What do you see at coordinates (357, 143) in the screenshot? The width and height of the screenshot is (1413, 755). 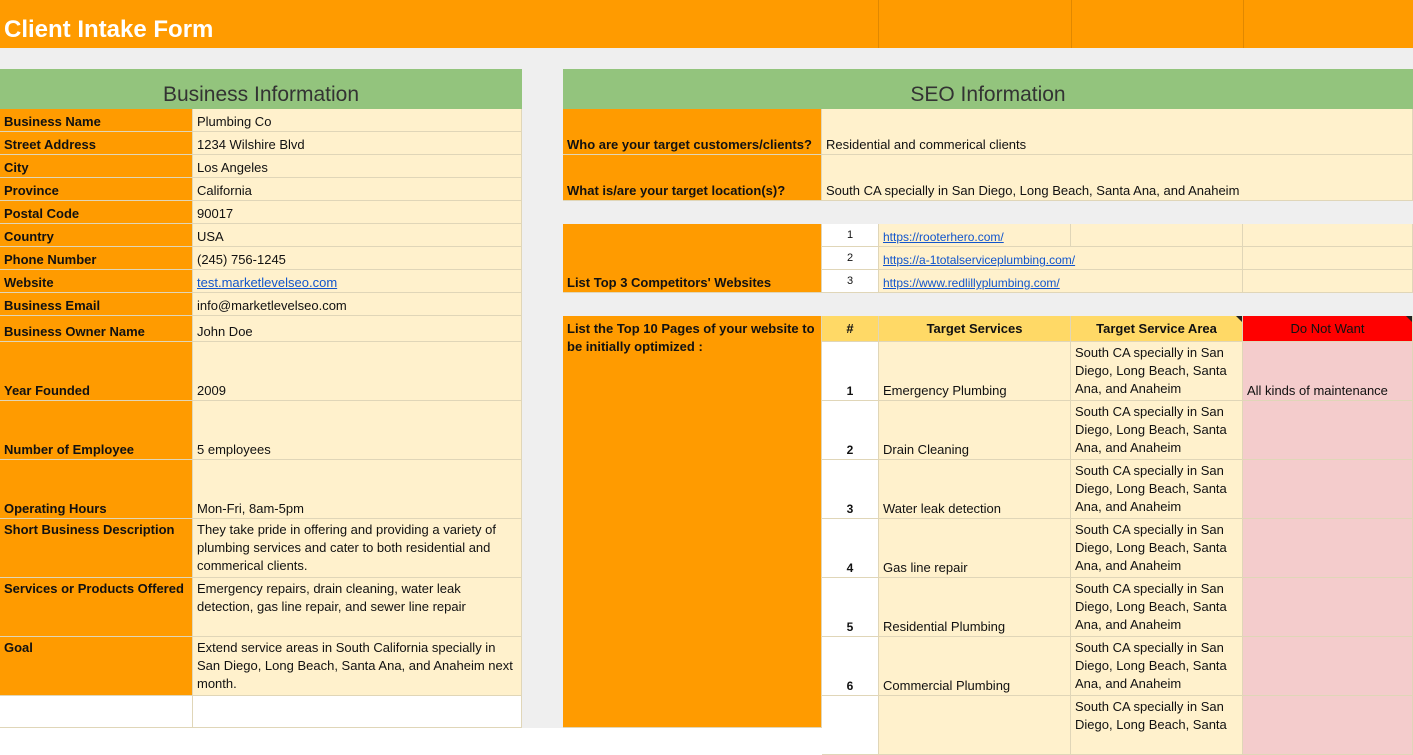 I see `business-field-value: 1234 Wilshire Blvd` at bounding box center [357, 143].